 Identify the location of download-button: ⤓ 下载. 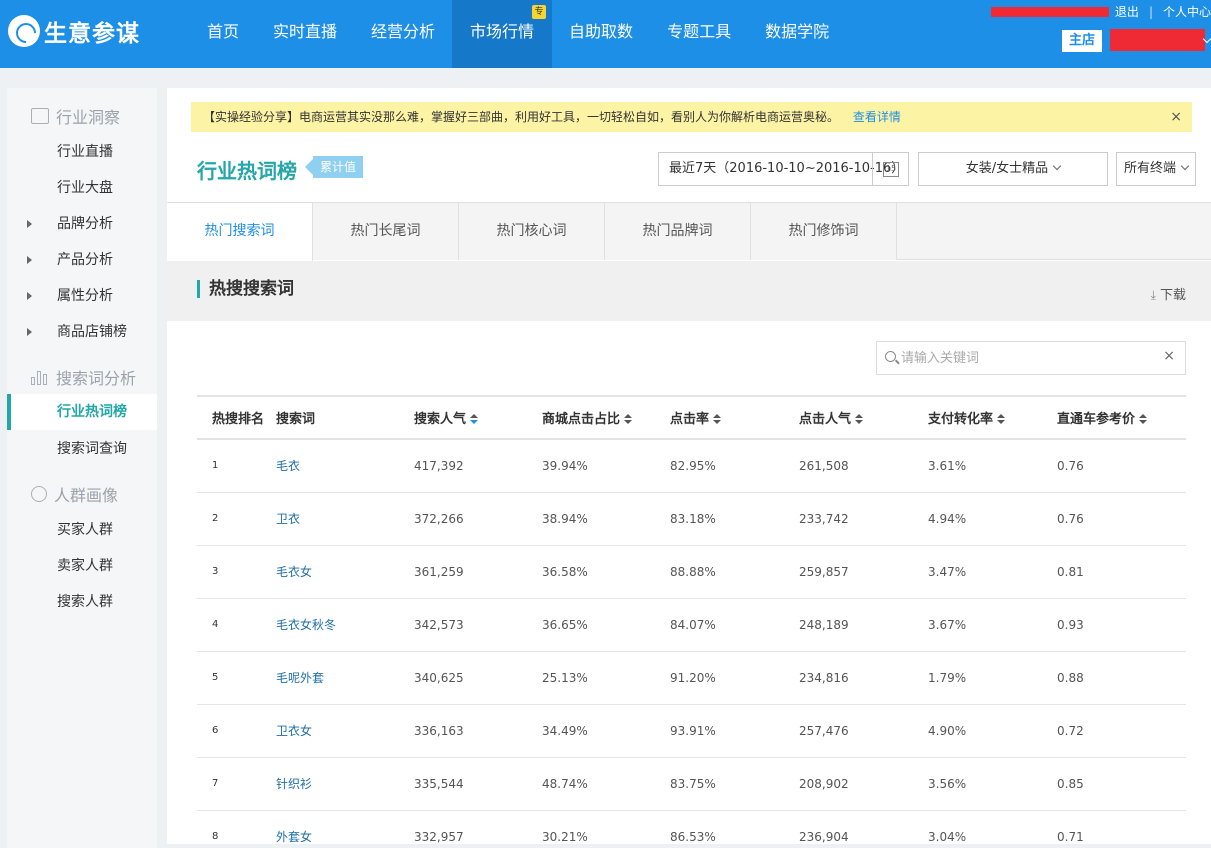
(1168, 293).